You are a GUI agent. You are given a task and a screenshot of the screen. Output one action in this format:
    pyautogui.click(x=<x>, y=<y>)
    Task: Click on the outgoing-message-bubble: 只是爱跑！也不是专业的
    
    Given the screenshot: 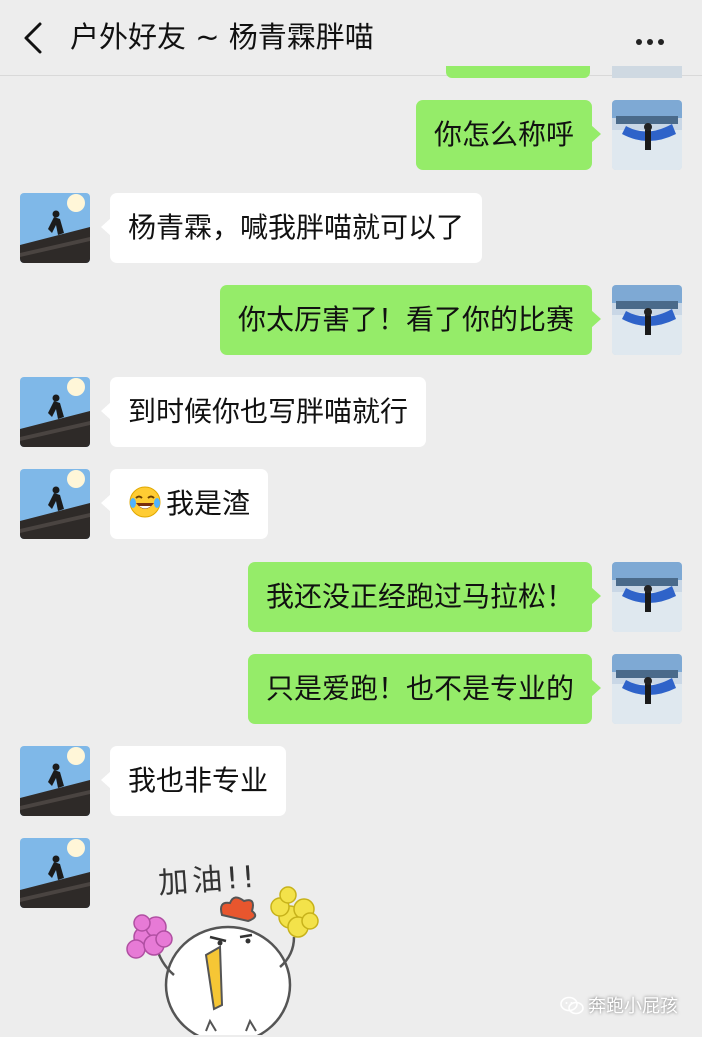 What is the action you would take?
    pyautogui.click(x=424, y=689)
    